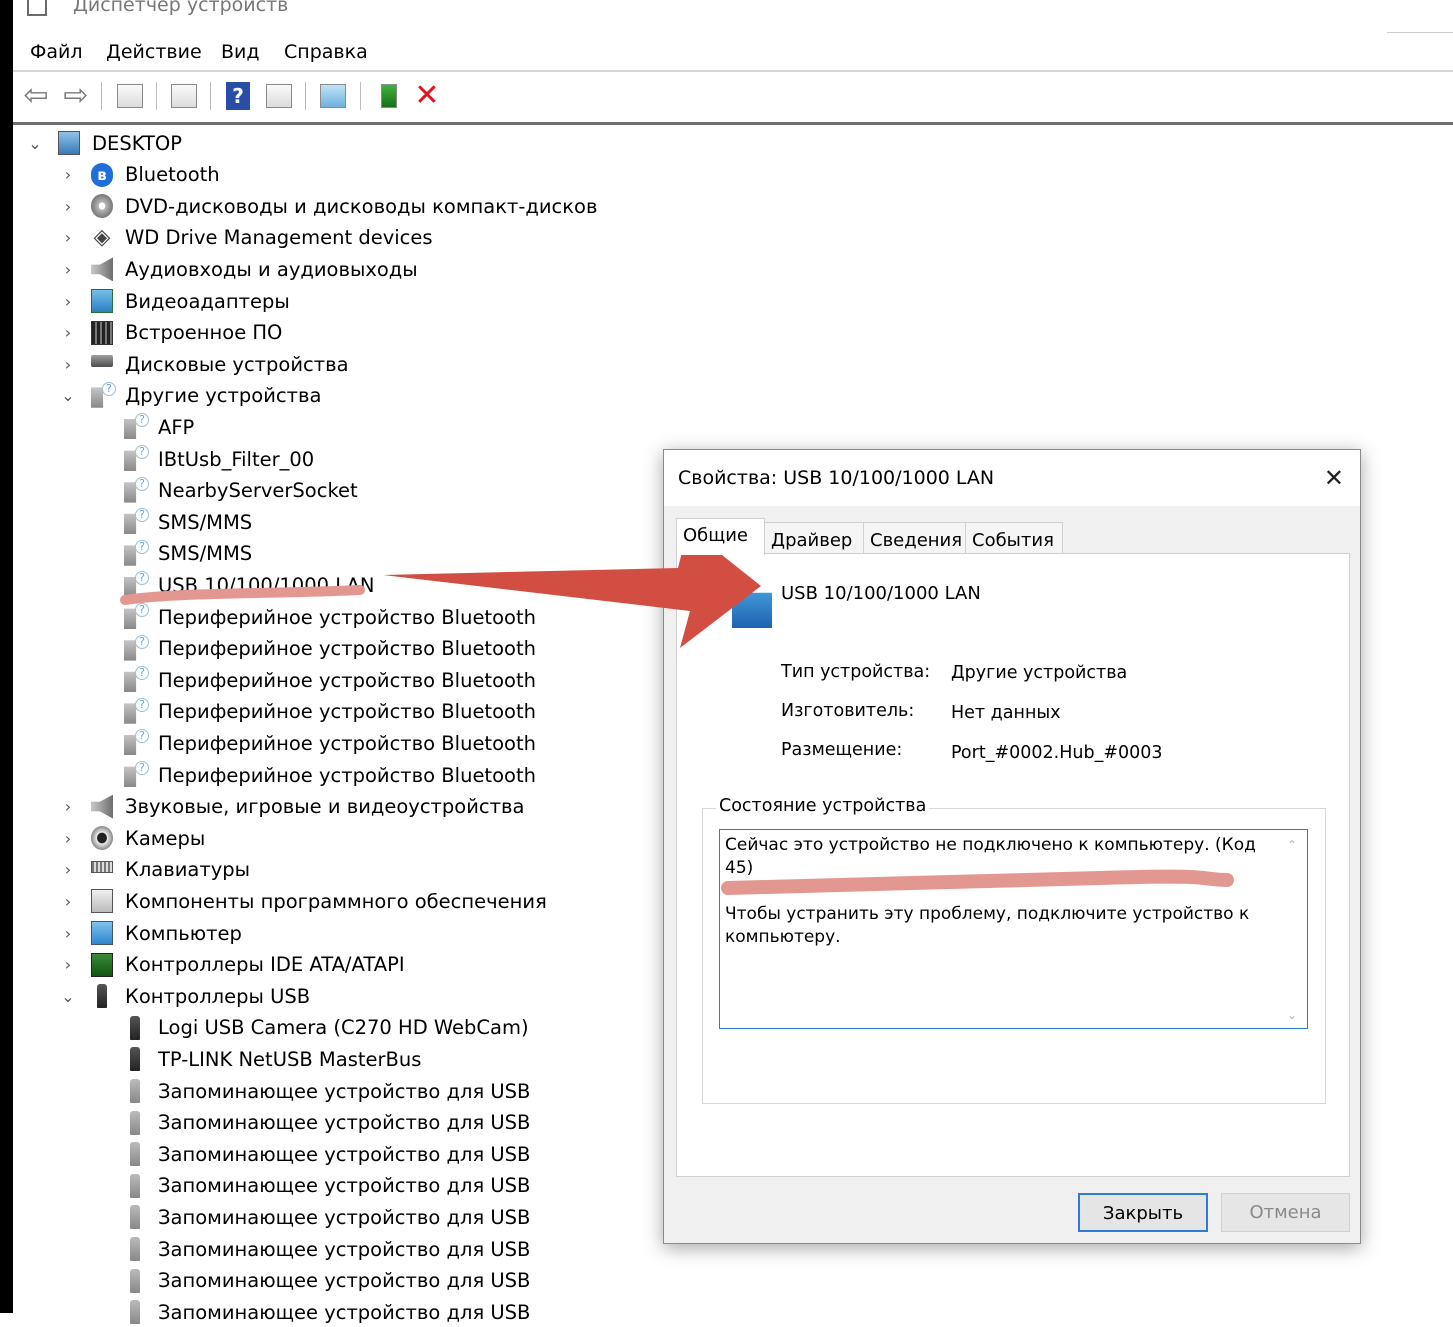 The image size is (1453, 1327). Describe the element at coordinates (360, 96) in the screenshot. I see `toolbar-separator` at that location.